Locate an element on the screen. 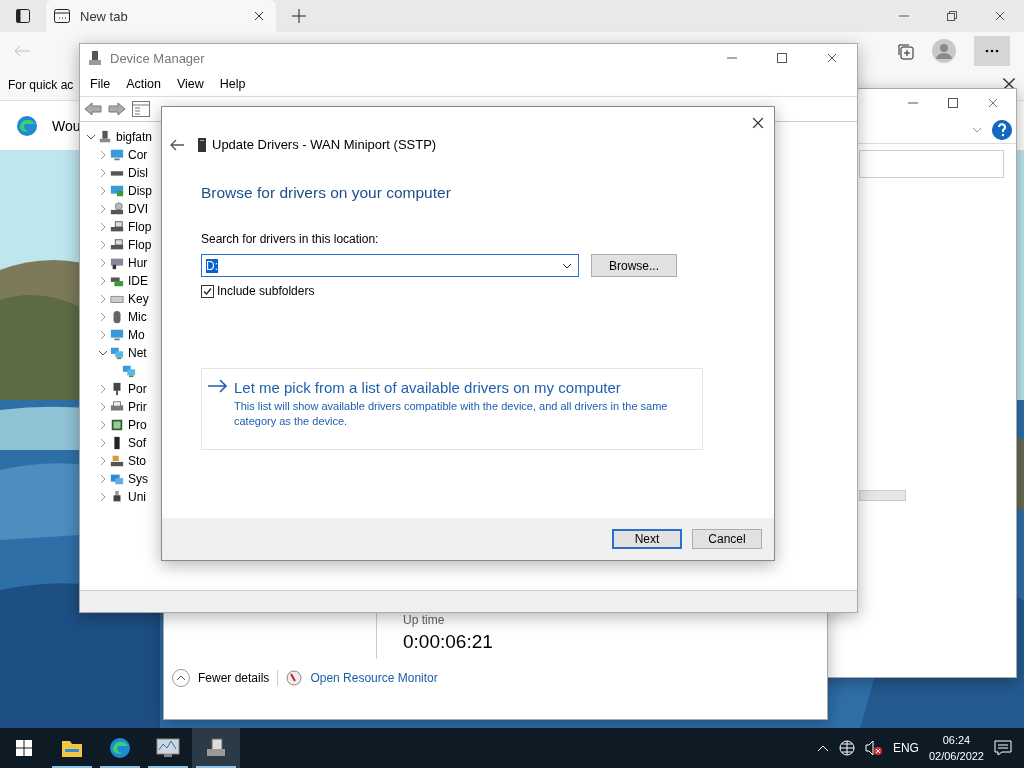 This screenshot has width=1024, height=768. chevron-icon is located at coordinates (977, 130).